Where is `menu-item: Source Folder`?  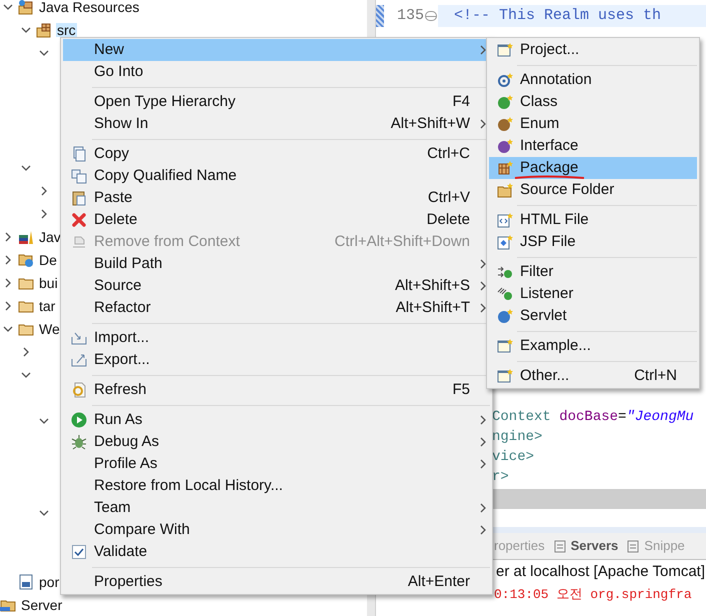
menu-item: Source Folder is located at coordinates (593, 190).